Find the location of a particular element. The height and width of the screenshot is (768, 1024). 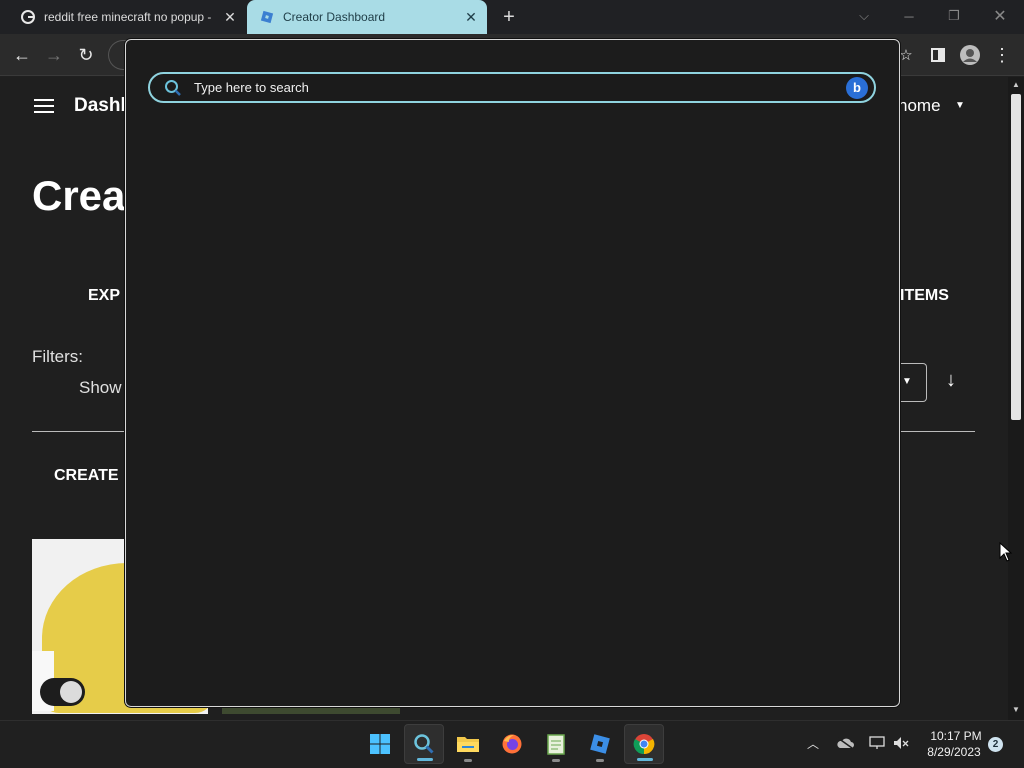

bing-icon: b is located at coordinates (857, 87).